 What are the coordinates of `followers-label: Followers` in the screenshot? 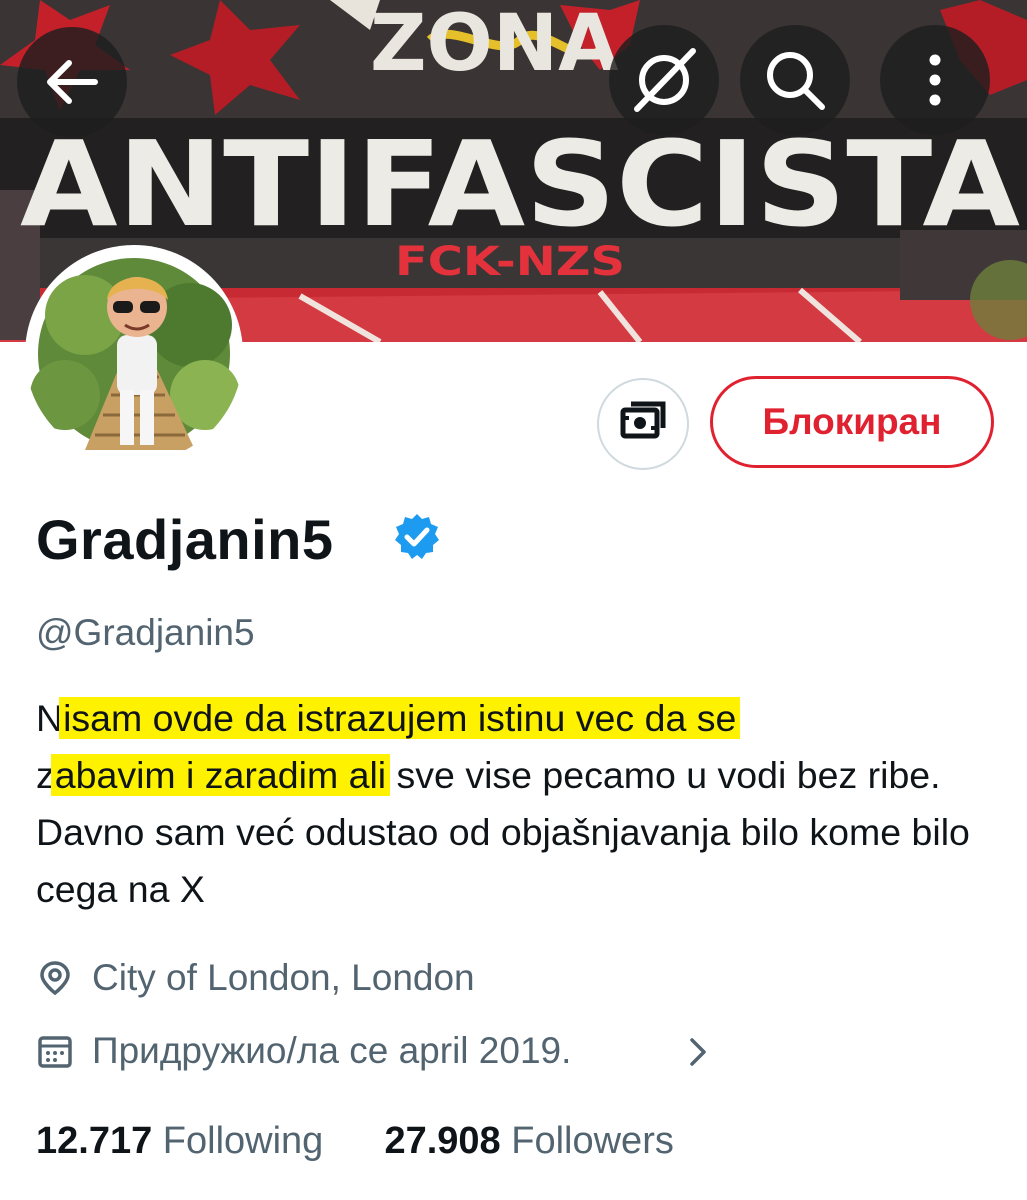 It's located at (592, 1141).